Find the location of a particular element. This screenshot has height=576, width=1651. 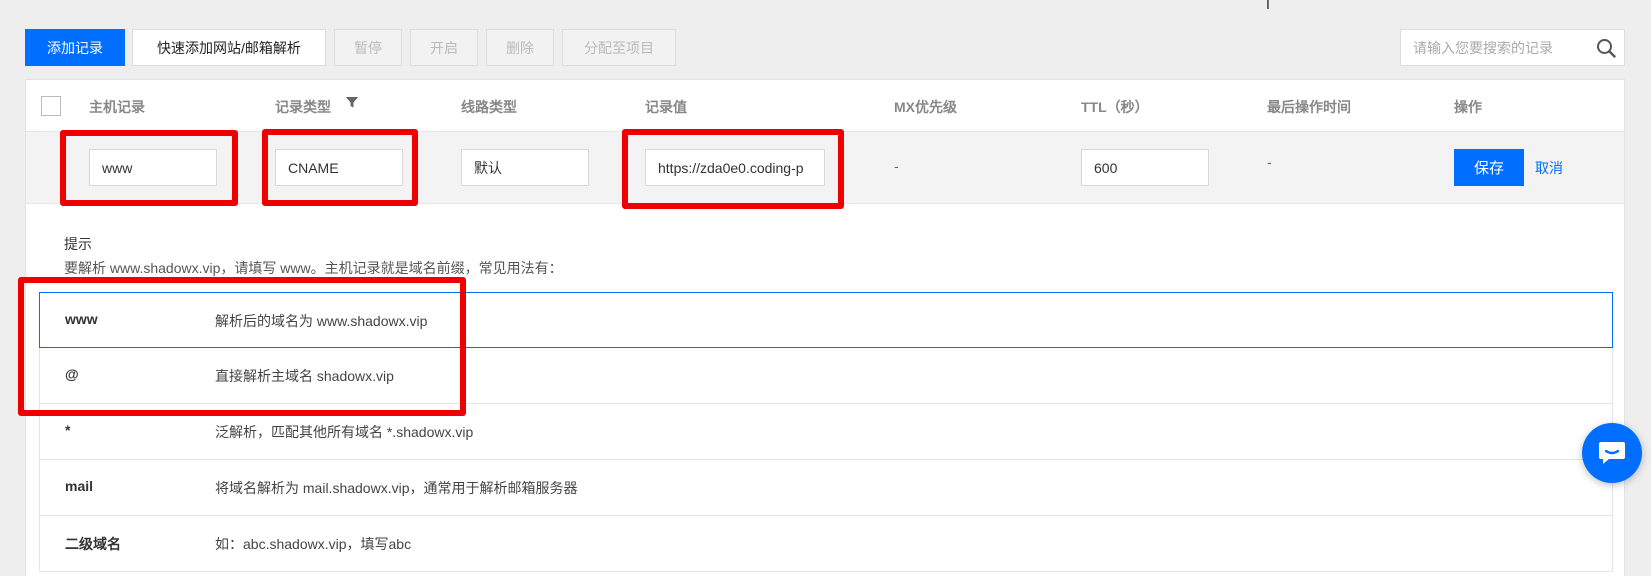

pause-button: 暂停 is located at coordinates (368, 47).